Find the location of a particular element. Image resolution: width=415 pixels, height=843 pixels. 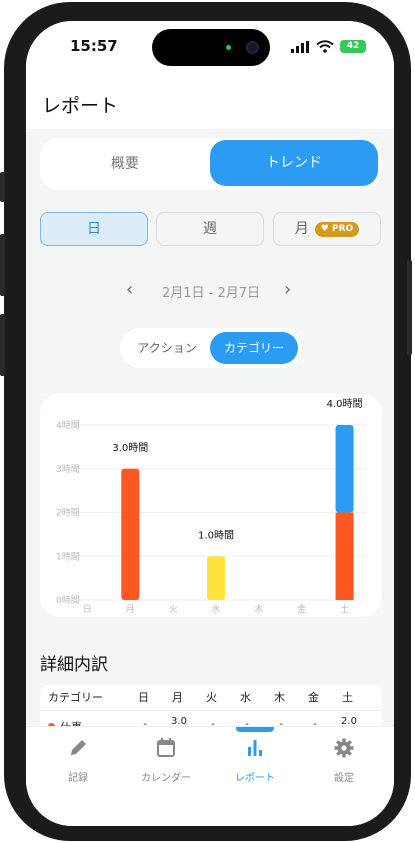

x-axis-tick-label: 木 is located at coordinates (258, 609).